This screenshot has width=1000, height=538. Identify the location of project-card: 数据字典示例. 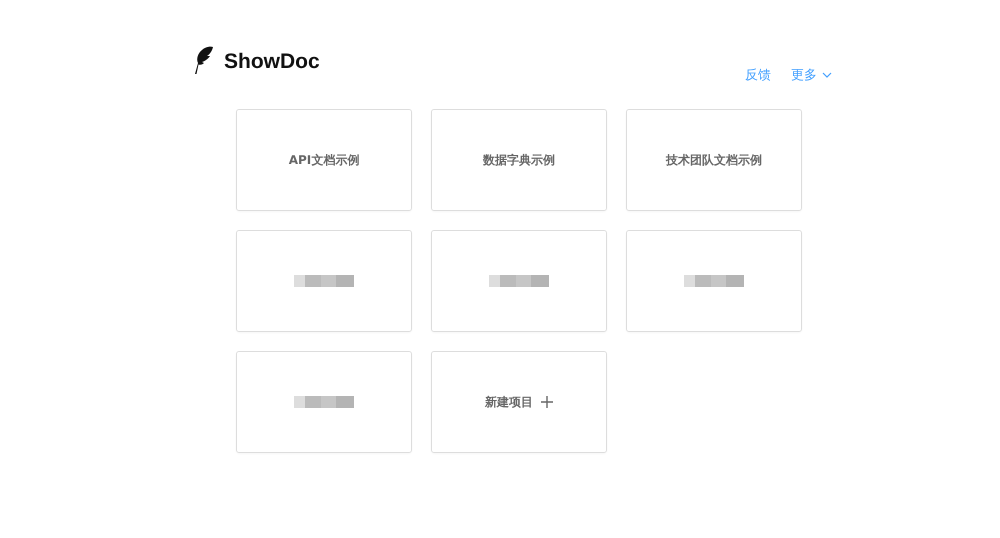
(519, 160).